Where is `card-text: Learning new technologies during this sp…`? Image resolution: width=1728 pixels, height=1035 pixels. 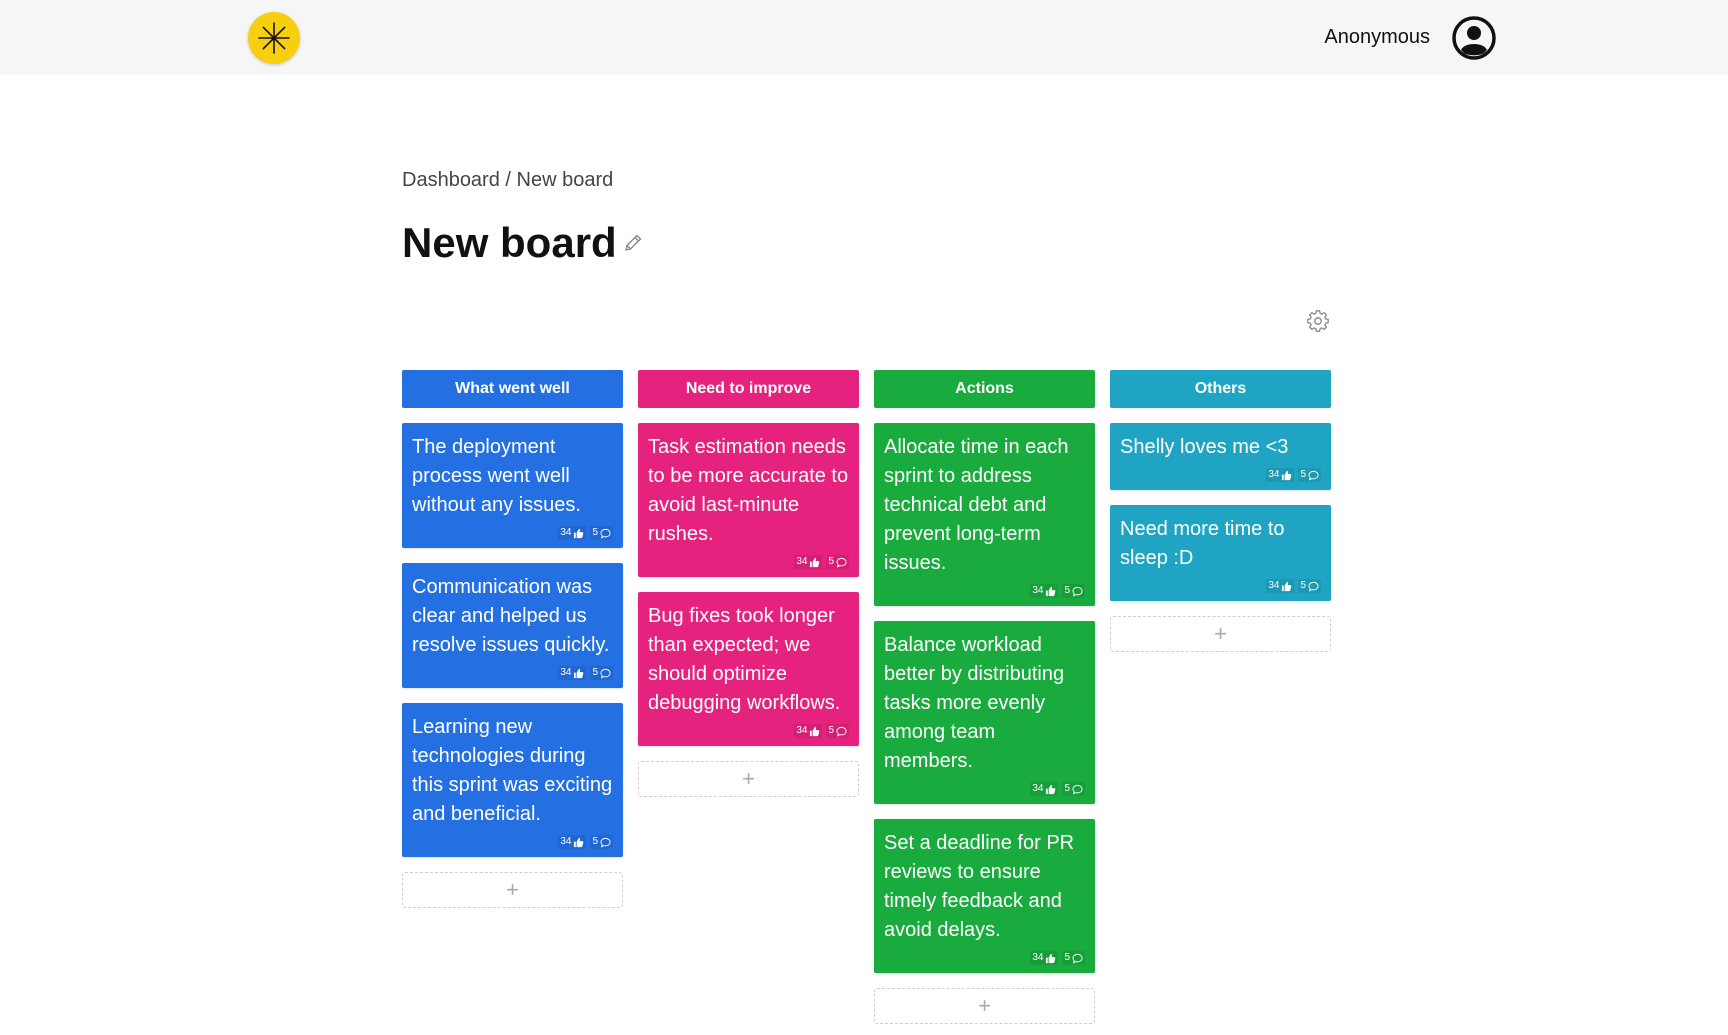
card-text: Learning new technologies during this sp… is located at coordinates (512, 770).